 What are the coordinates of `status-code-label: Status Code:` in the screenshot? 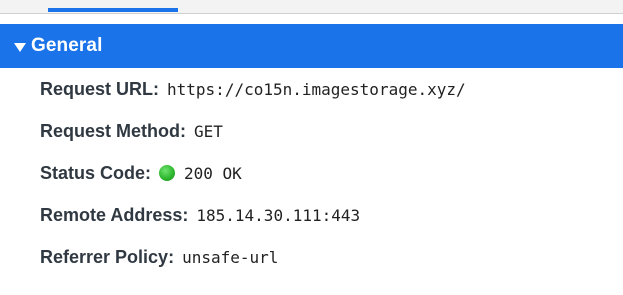 It's located at (96, 172).